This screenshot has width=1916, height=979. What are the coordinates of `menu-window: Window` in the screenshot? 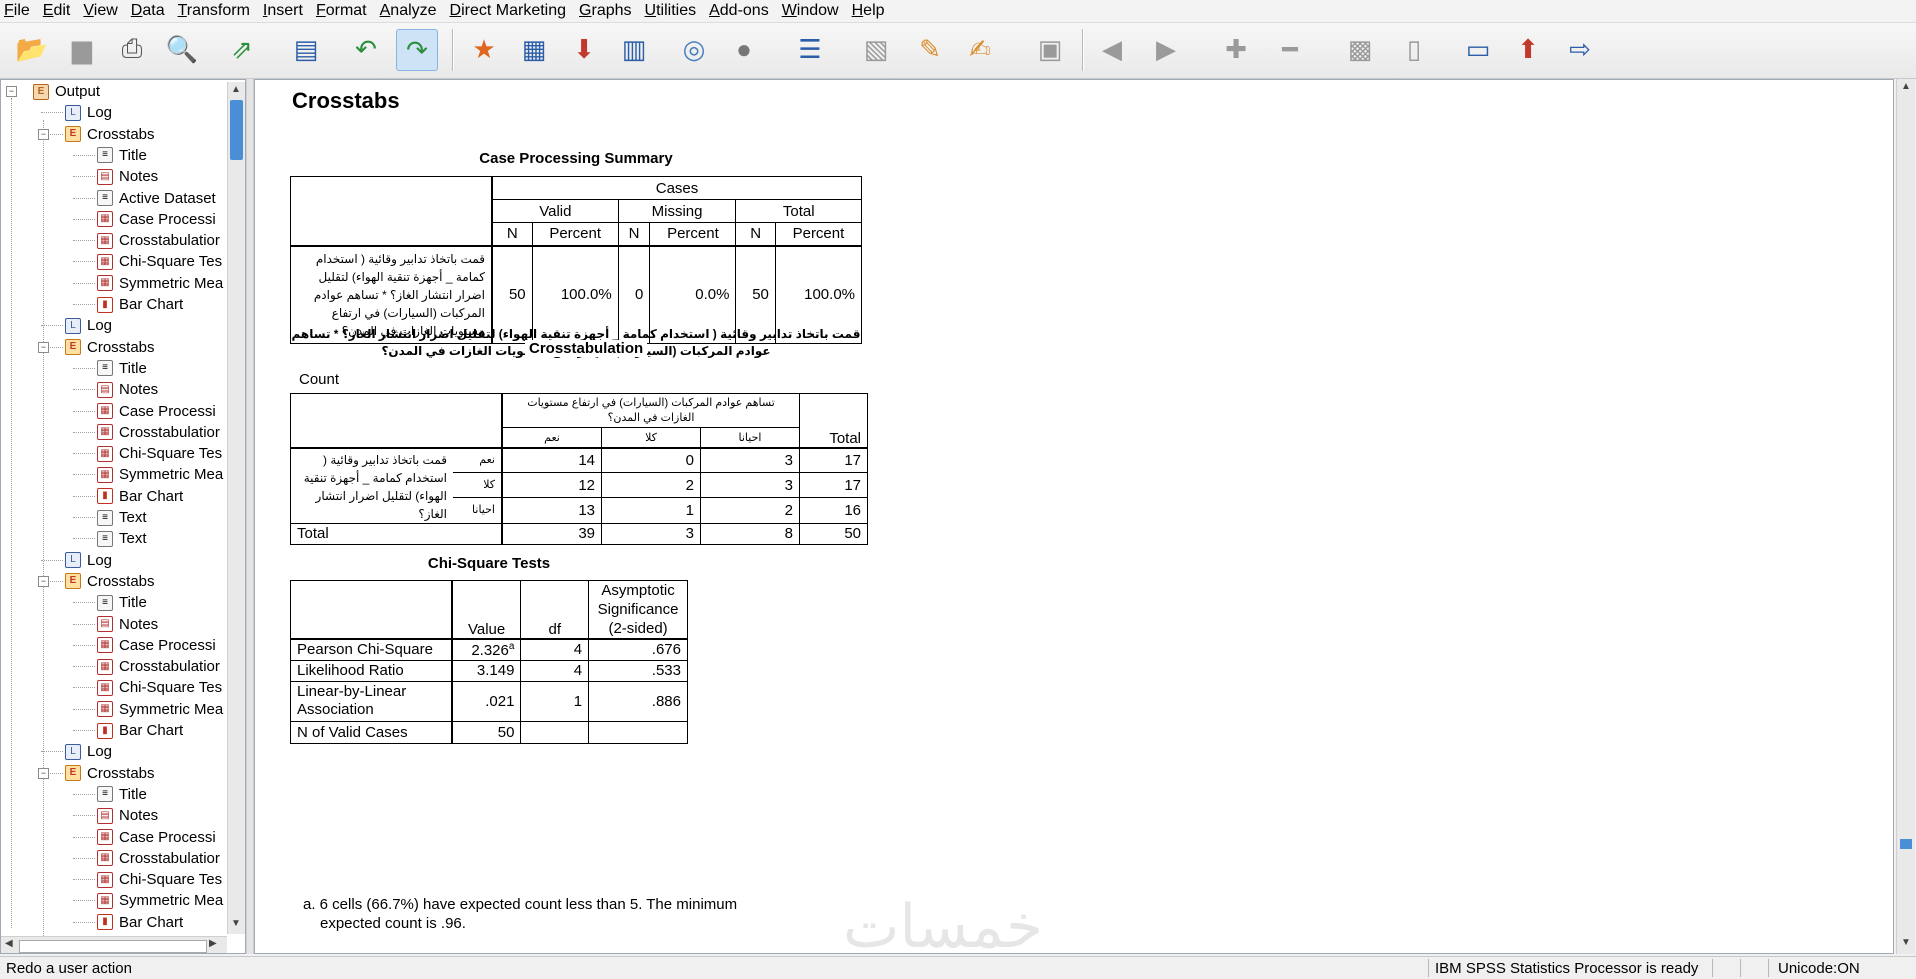 It's located at (813, 11).